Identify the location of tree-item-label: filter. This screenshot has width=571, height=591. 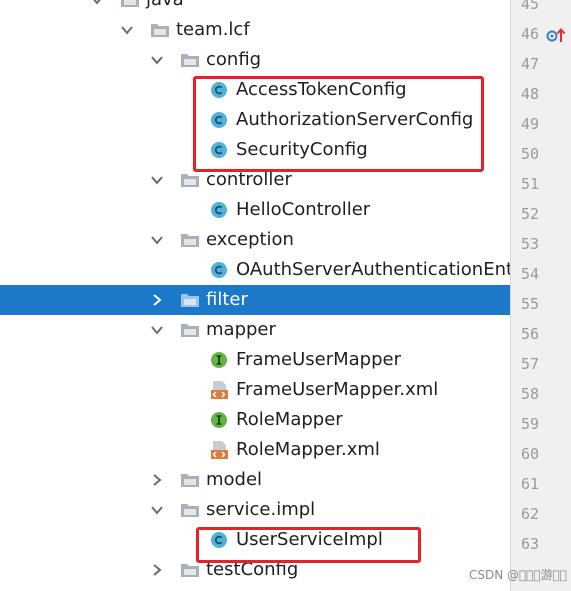
(227, 299).